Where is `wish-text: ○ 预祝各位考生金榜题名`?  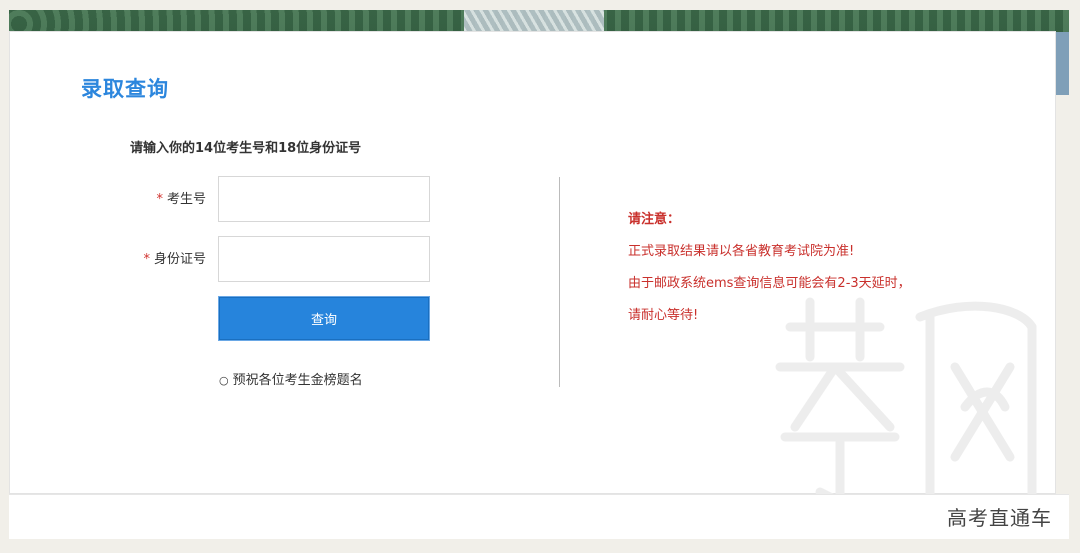 wish-text: ○ 预祝各位考生金榜题名 is located at coordinates (291, 380).